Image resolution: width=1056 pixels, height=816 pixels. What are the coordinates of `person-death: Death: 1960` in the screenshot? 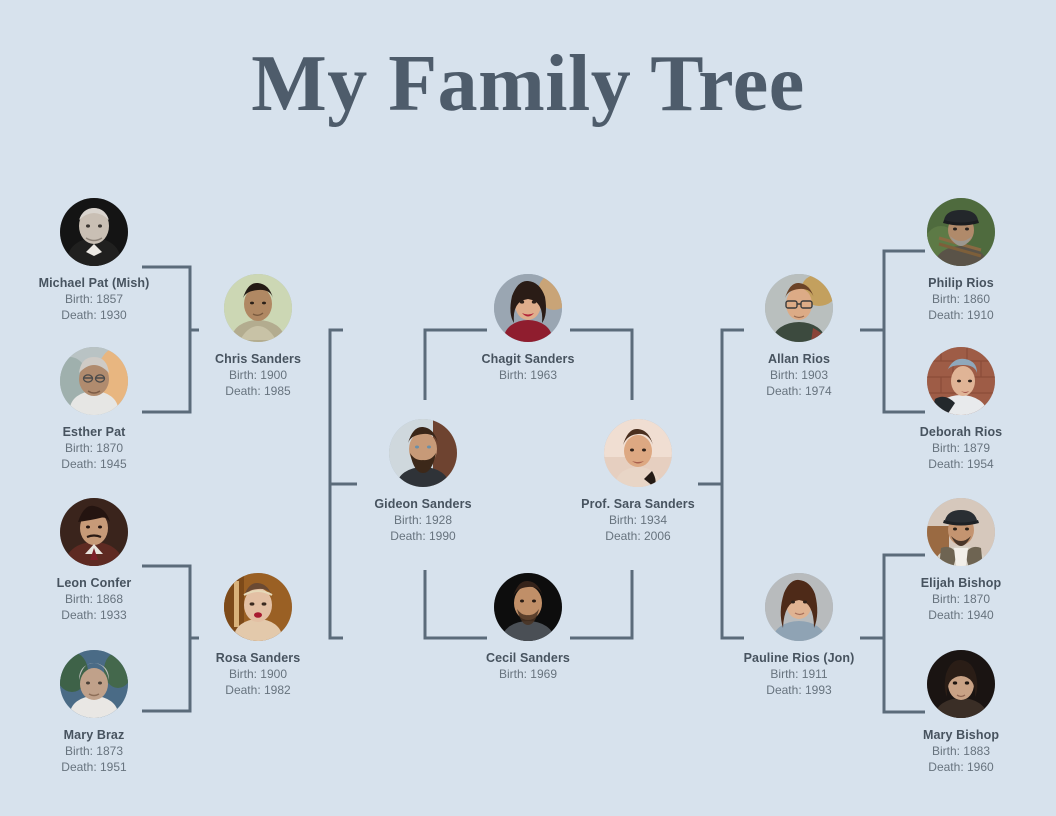 It's located at (961, 766).